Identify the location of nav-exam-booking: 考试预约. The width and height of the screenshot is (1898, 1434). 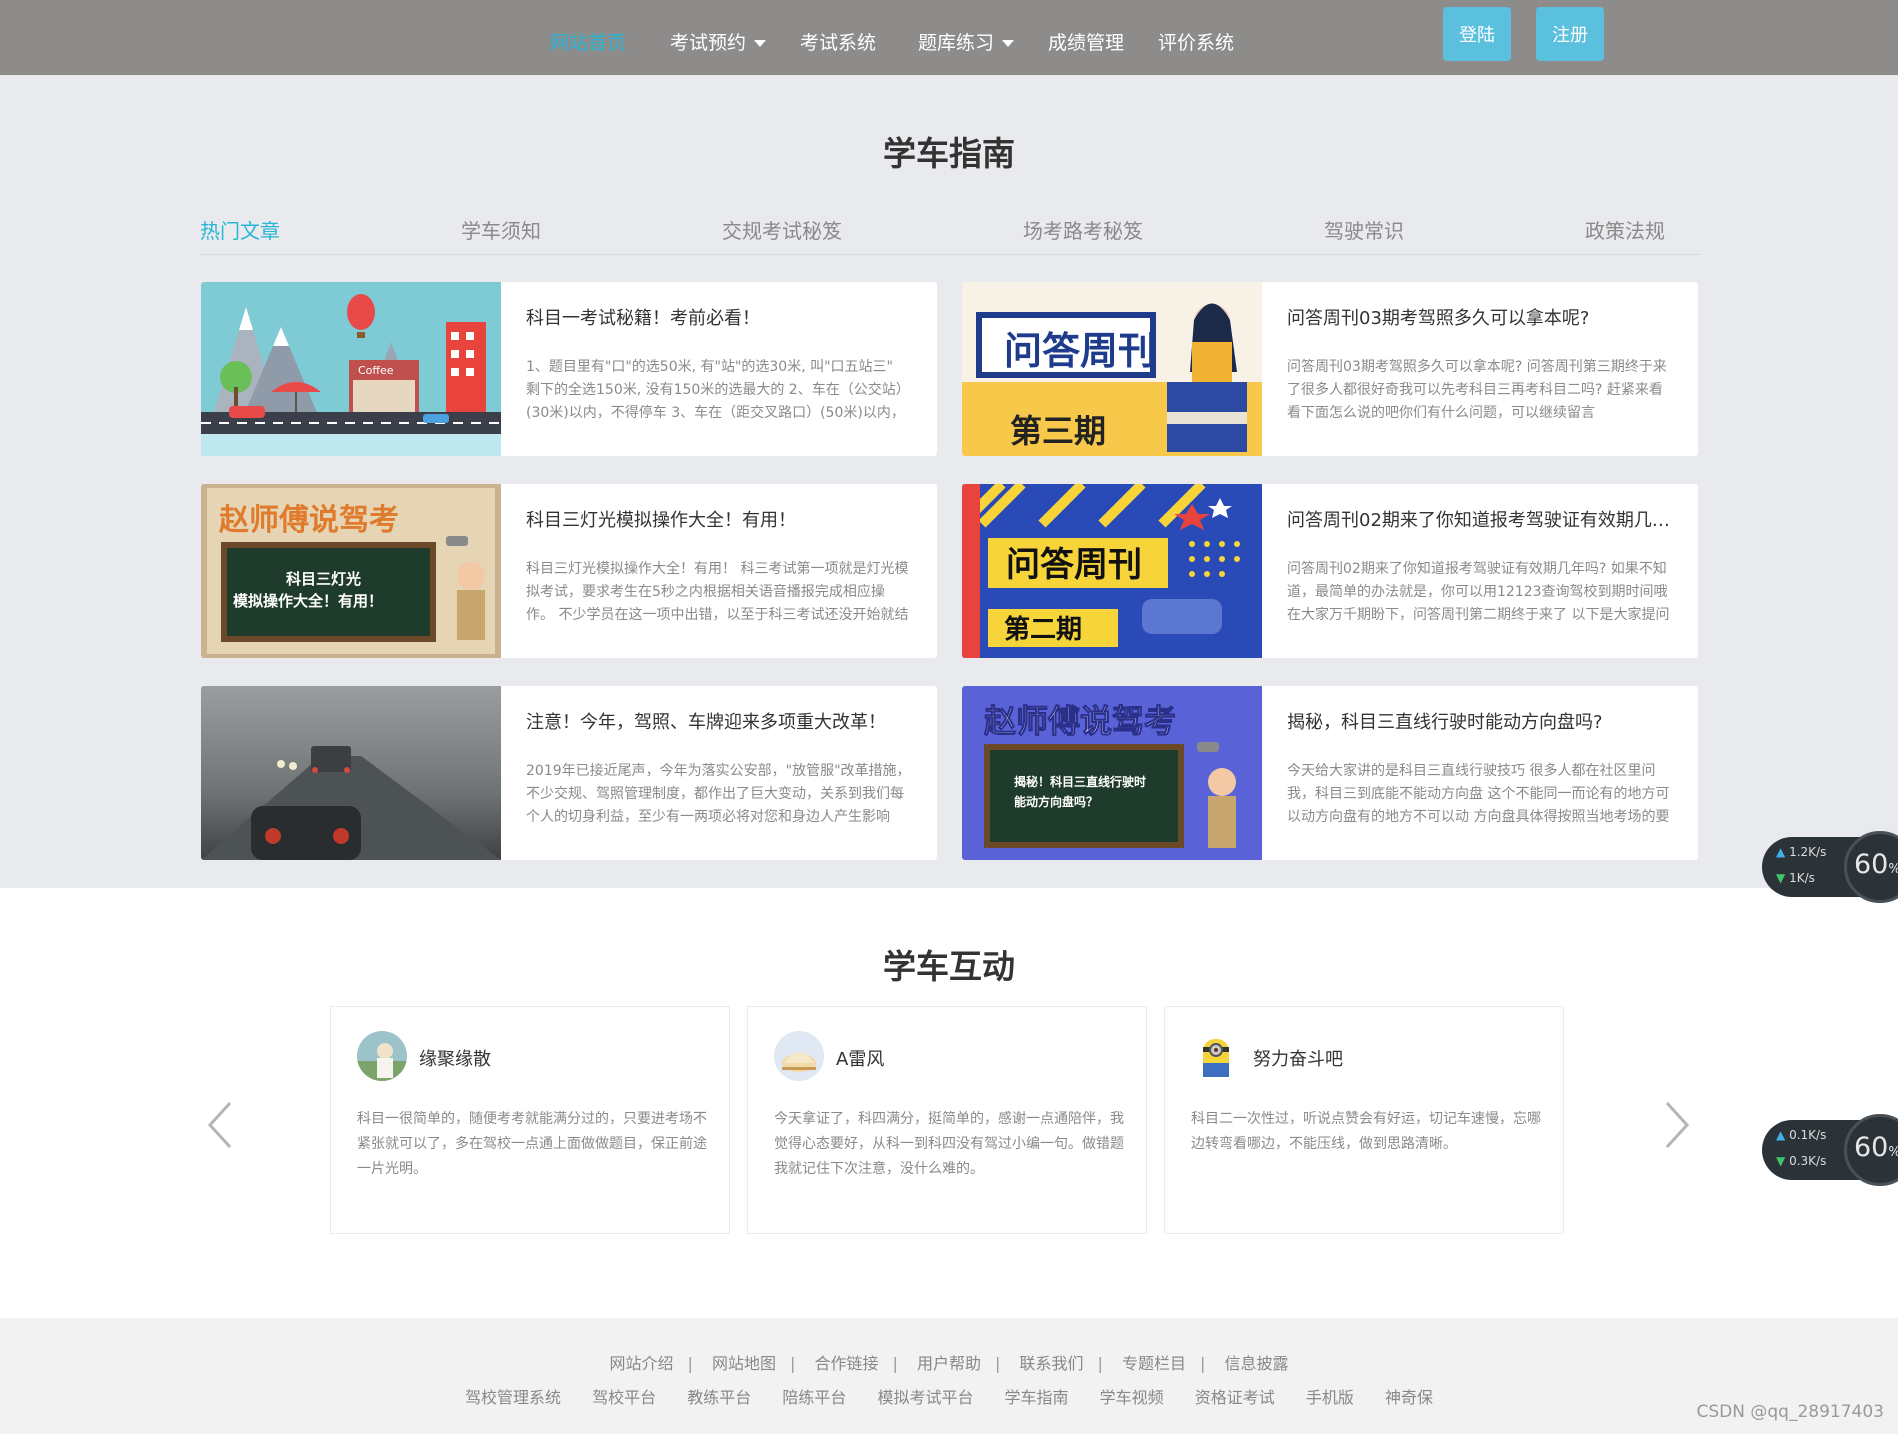
(718, 41).